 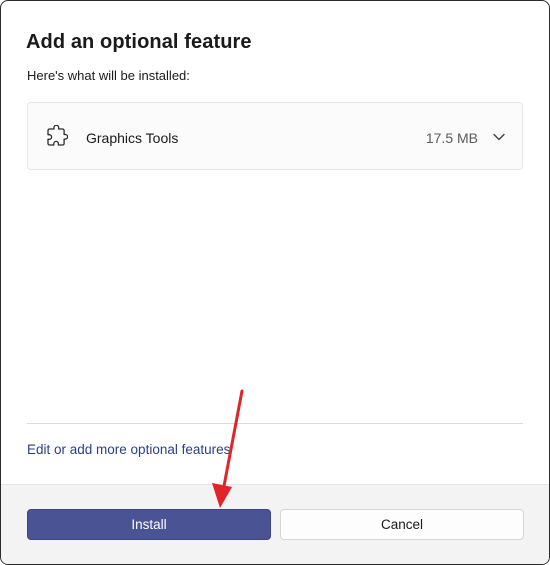 I want to click on edit-more-features-link: Edit or add more optional features, so click(x=128, y=449).